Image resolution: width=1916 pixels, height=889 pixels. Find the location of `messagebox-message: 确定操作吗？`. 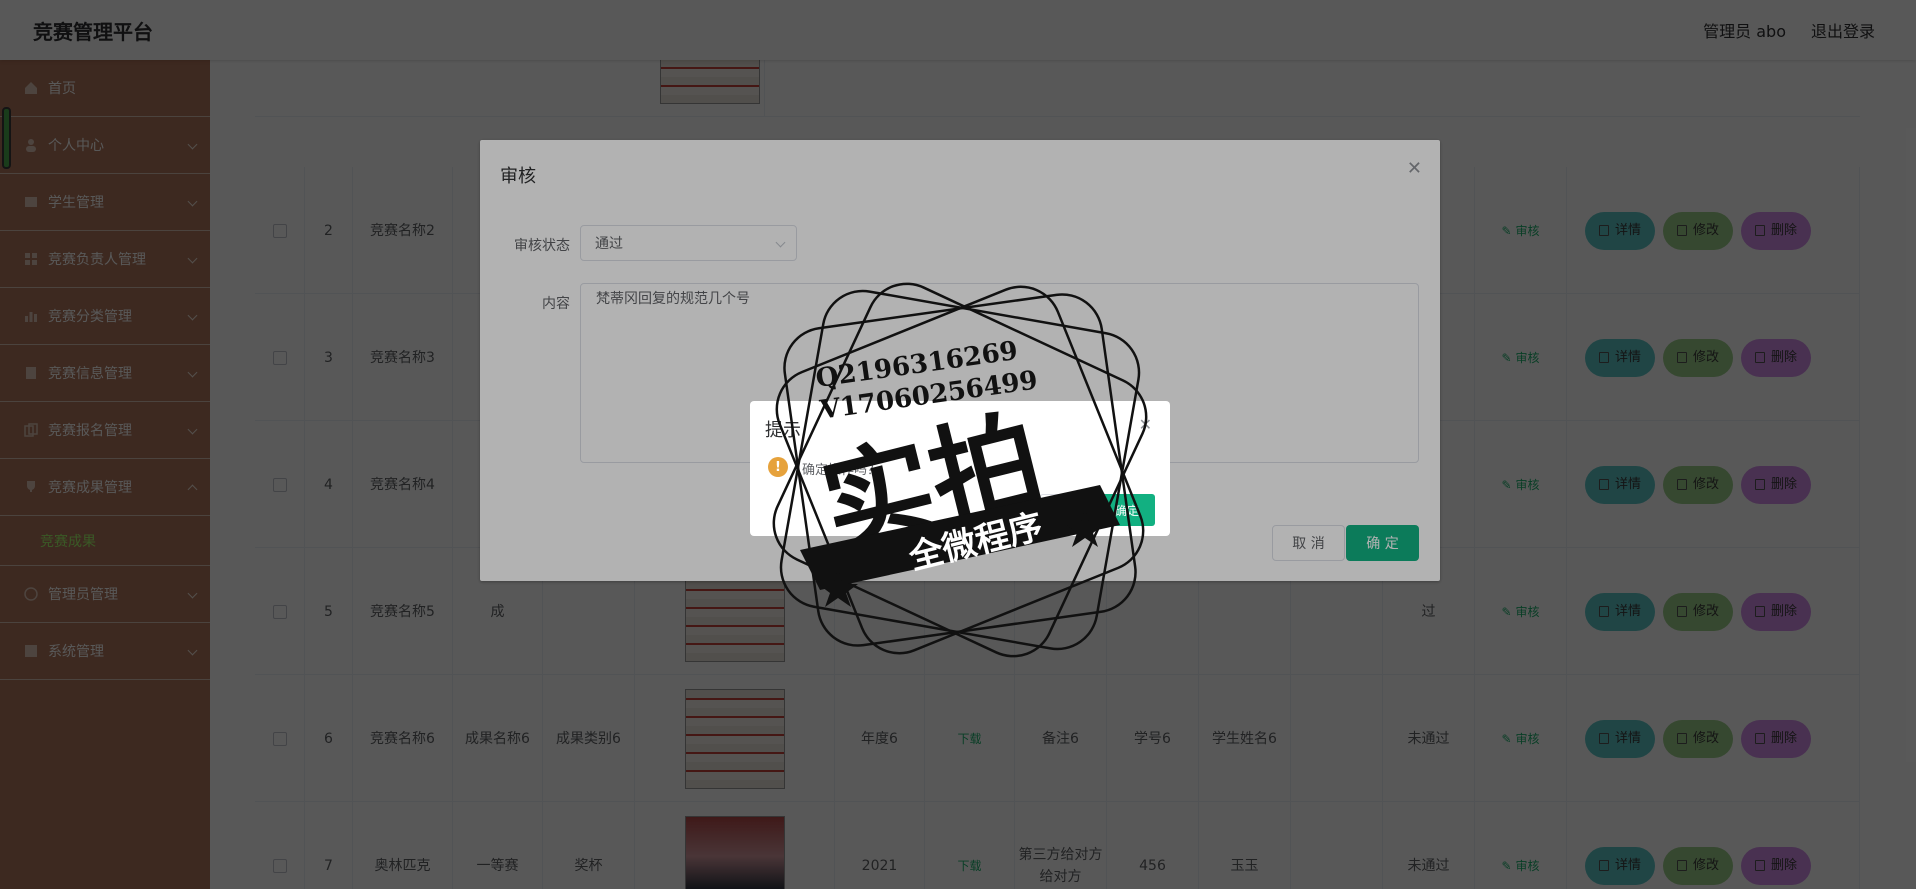

messagebox-message: 确定操作吗？ is located at coordinates (841, 470).